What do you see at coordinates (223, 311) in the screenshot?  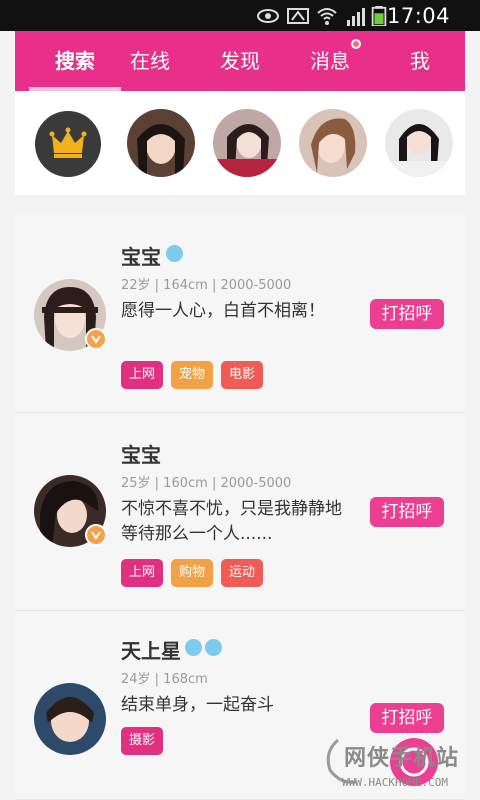 I see `user-bio: 愿得一人心，白首不相离！` at bounding box center [223, 311].